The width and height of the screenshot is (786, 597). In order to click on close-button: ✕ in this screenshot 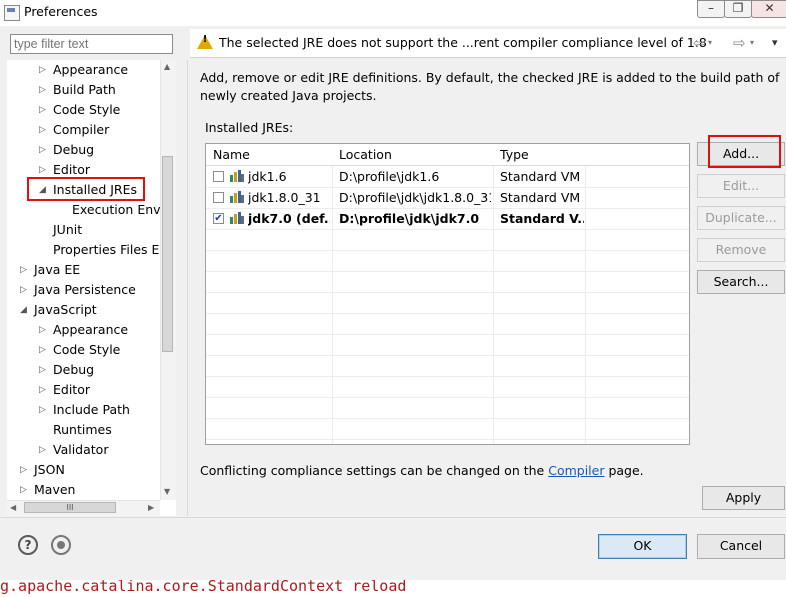, I will do `click(768, 9)`.